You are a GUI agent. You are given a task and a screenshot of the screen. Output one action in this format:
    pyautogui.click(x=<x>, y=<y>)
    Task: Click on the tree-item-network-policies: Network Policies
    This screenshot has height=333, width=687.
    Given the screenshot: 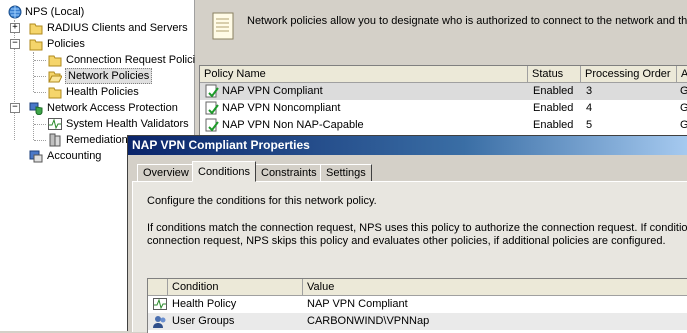 What is the action you would take?
    pyautogui.click(x=97, y=76)
    